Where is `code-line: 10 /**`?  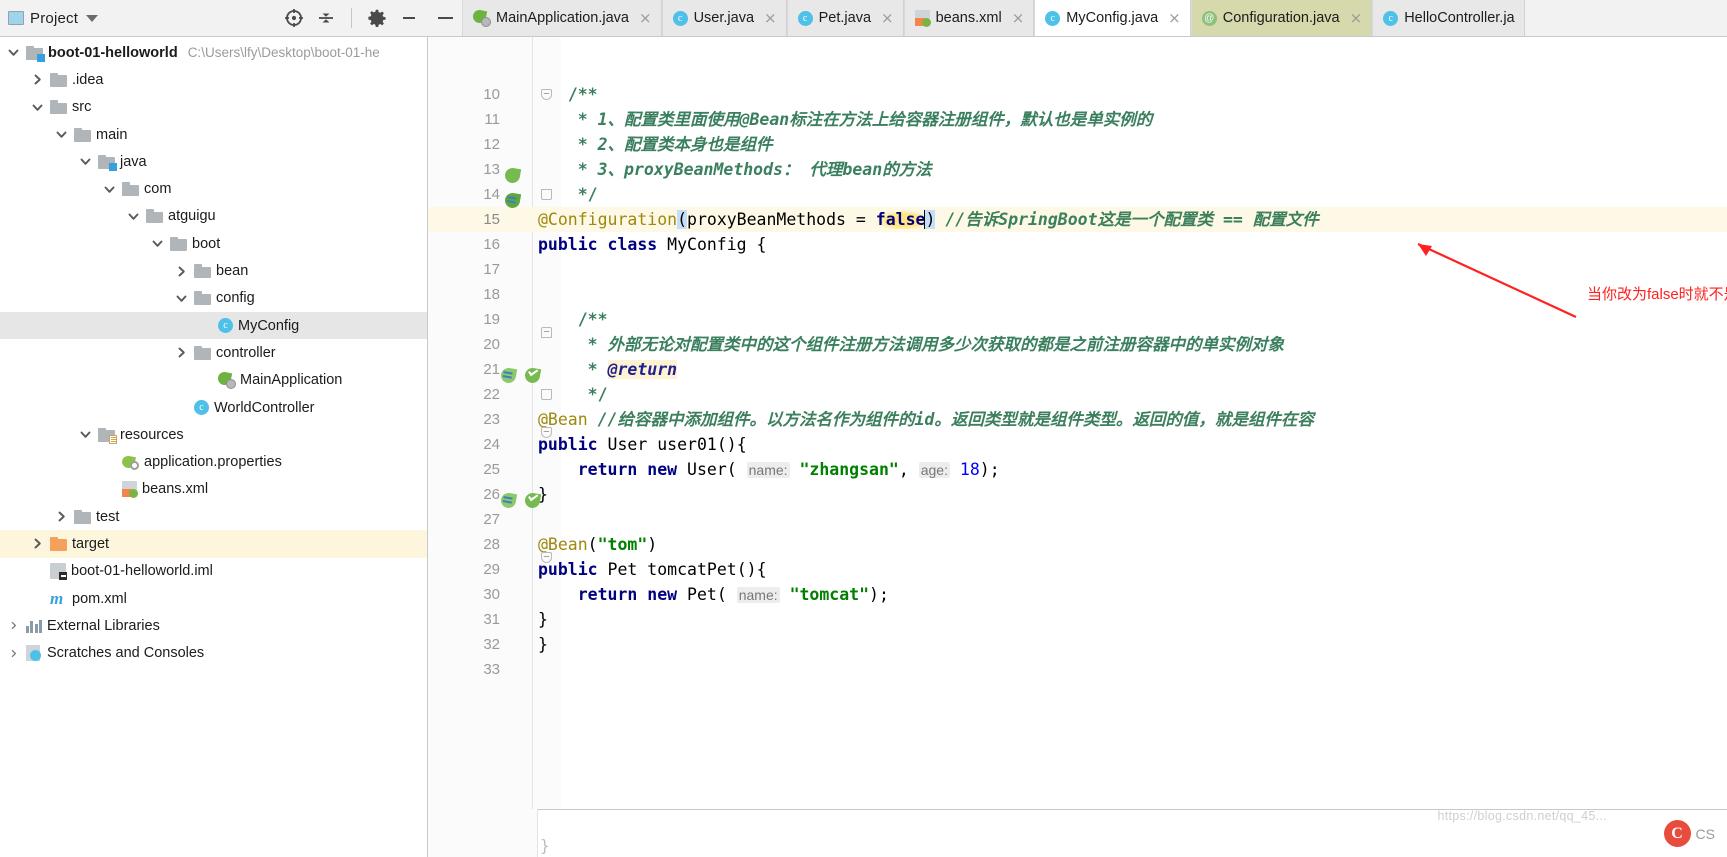 code-line: 10 /** is located at coordinates (1077, 94).